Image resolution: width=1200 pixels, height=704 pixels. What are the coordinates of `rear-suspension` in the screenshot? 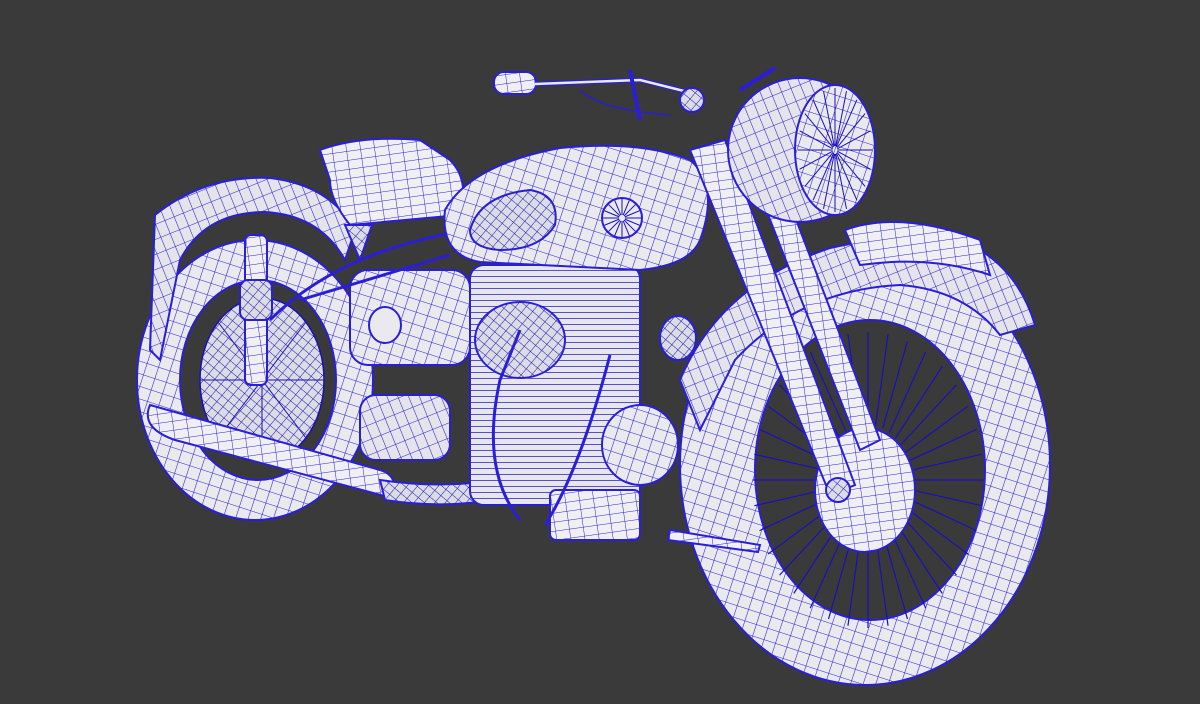 It's located at (256, 310).